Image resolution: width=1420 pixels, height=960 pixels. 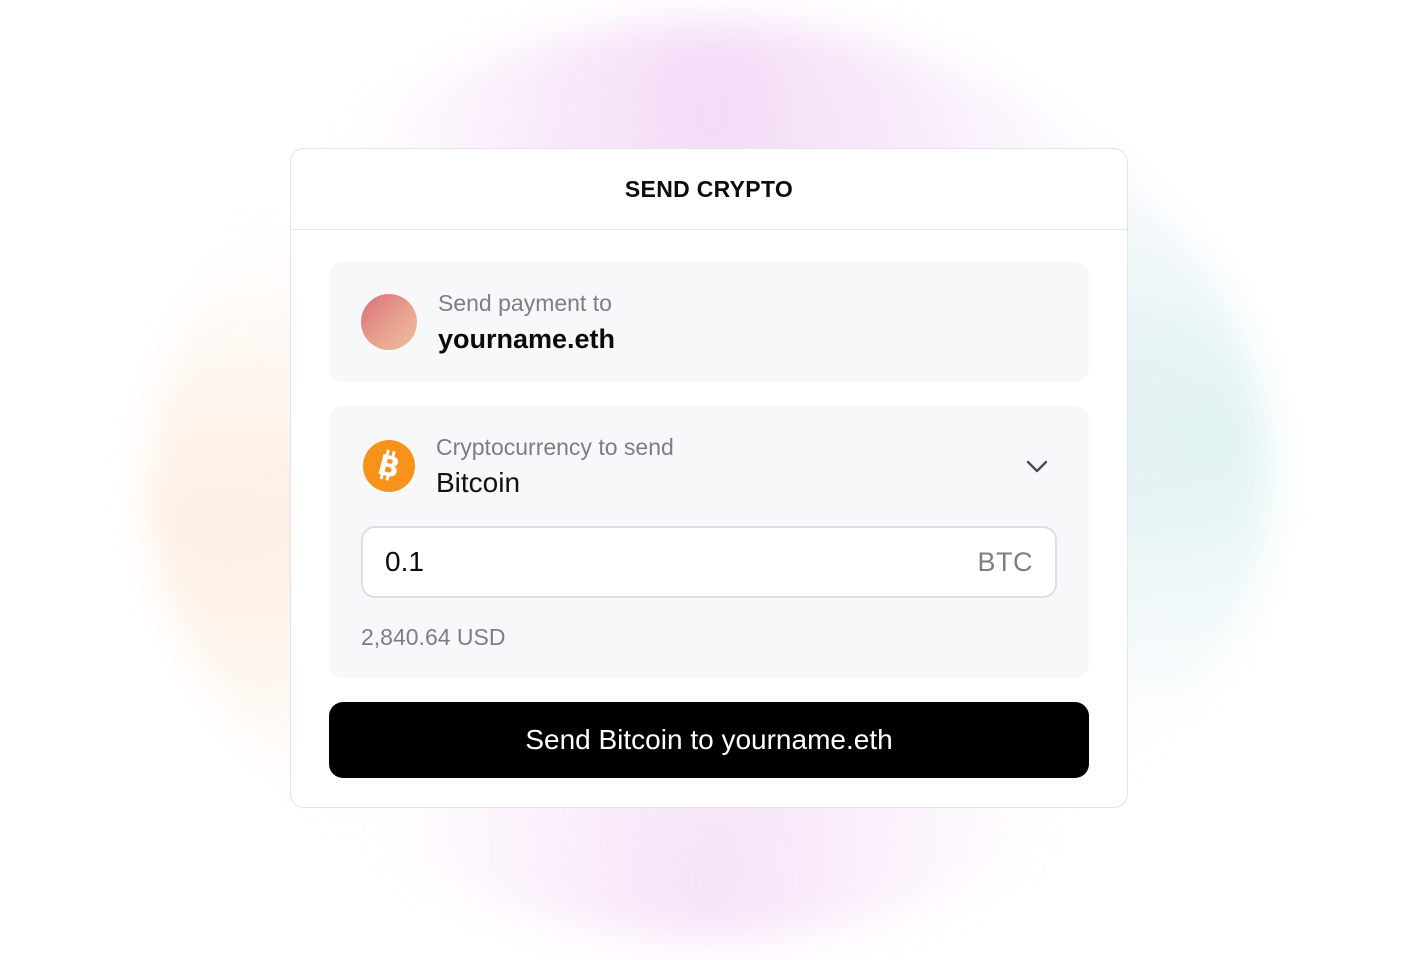 What do you see at coordinates (1037, 466) in the screenshot?
I see `chevron-down-icon` at bounding box center [1037, 466].